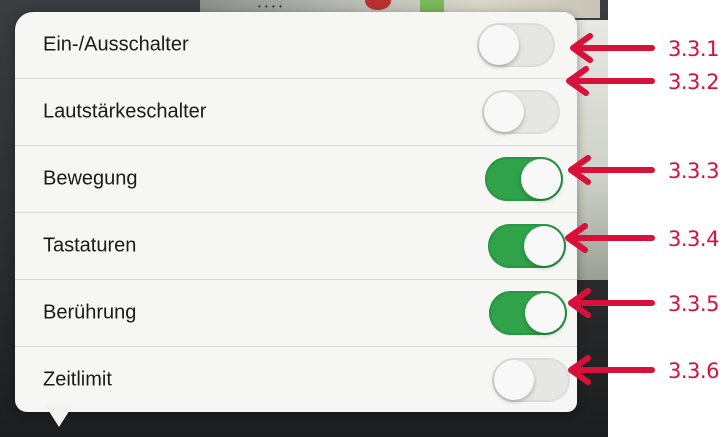  Describe the element at coordinates (116, 44) in the screenshot. I see `settings-row-label: Ein-/Ausschalter` at that location.